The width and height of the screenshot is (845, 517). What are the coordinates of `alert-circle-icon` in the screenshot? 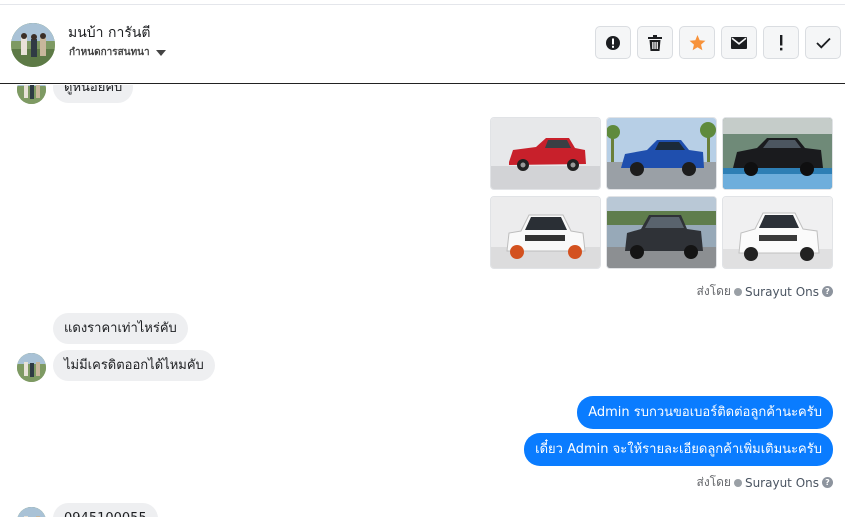 It's located at (613, 42).